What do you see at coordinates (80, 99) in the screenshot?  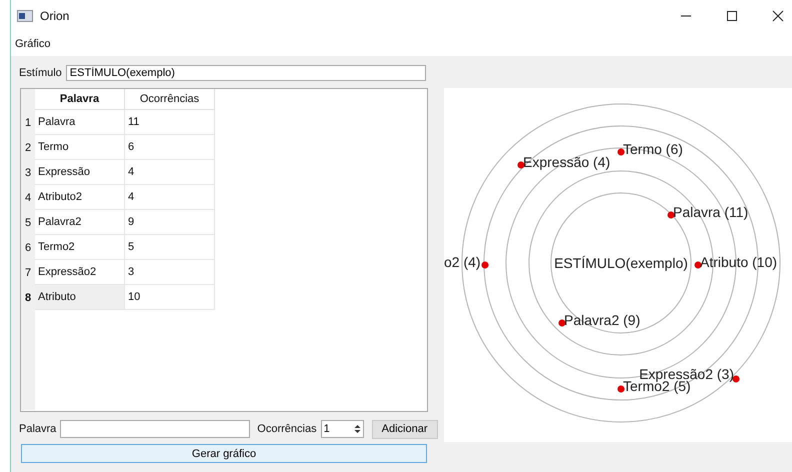 I see `column-header: Palavra` at bounding box center [80, 99].